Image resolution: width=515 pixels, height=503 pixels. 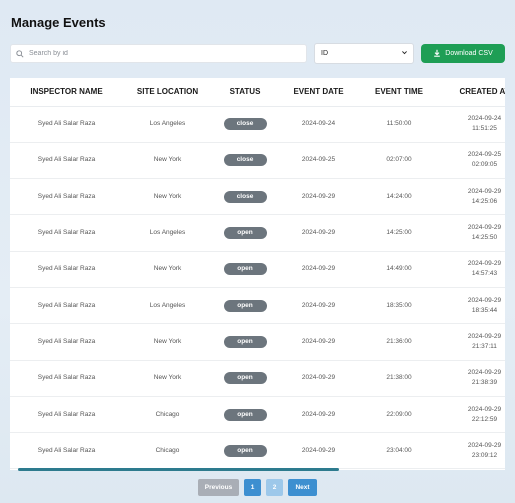 I want to click on created-cell: 2024-09-29 21:37:11, so click(x=472, y=342).